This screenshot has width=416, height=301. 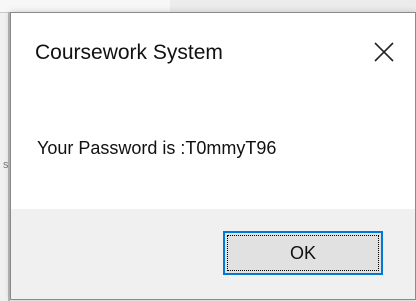 I want to click on close-button, so click(x=384, y=52).